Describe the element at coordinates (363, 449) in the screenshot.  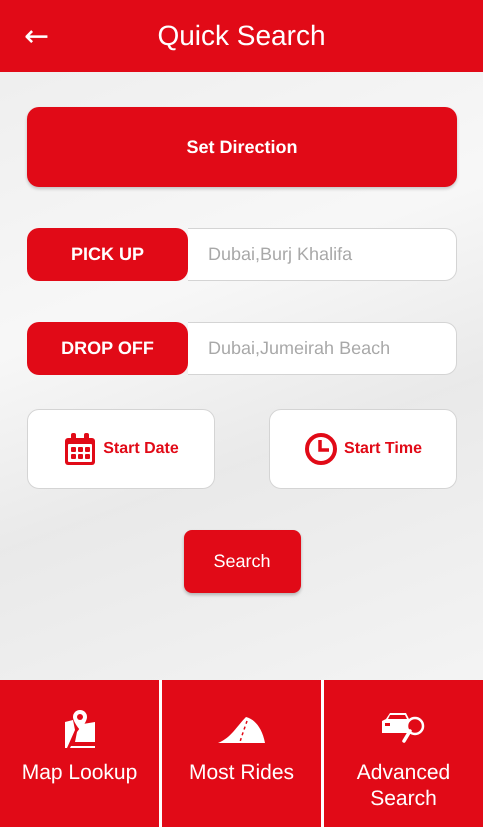
I see `time-picker-button: Start Time` at that location.